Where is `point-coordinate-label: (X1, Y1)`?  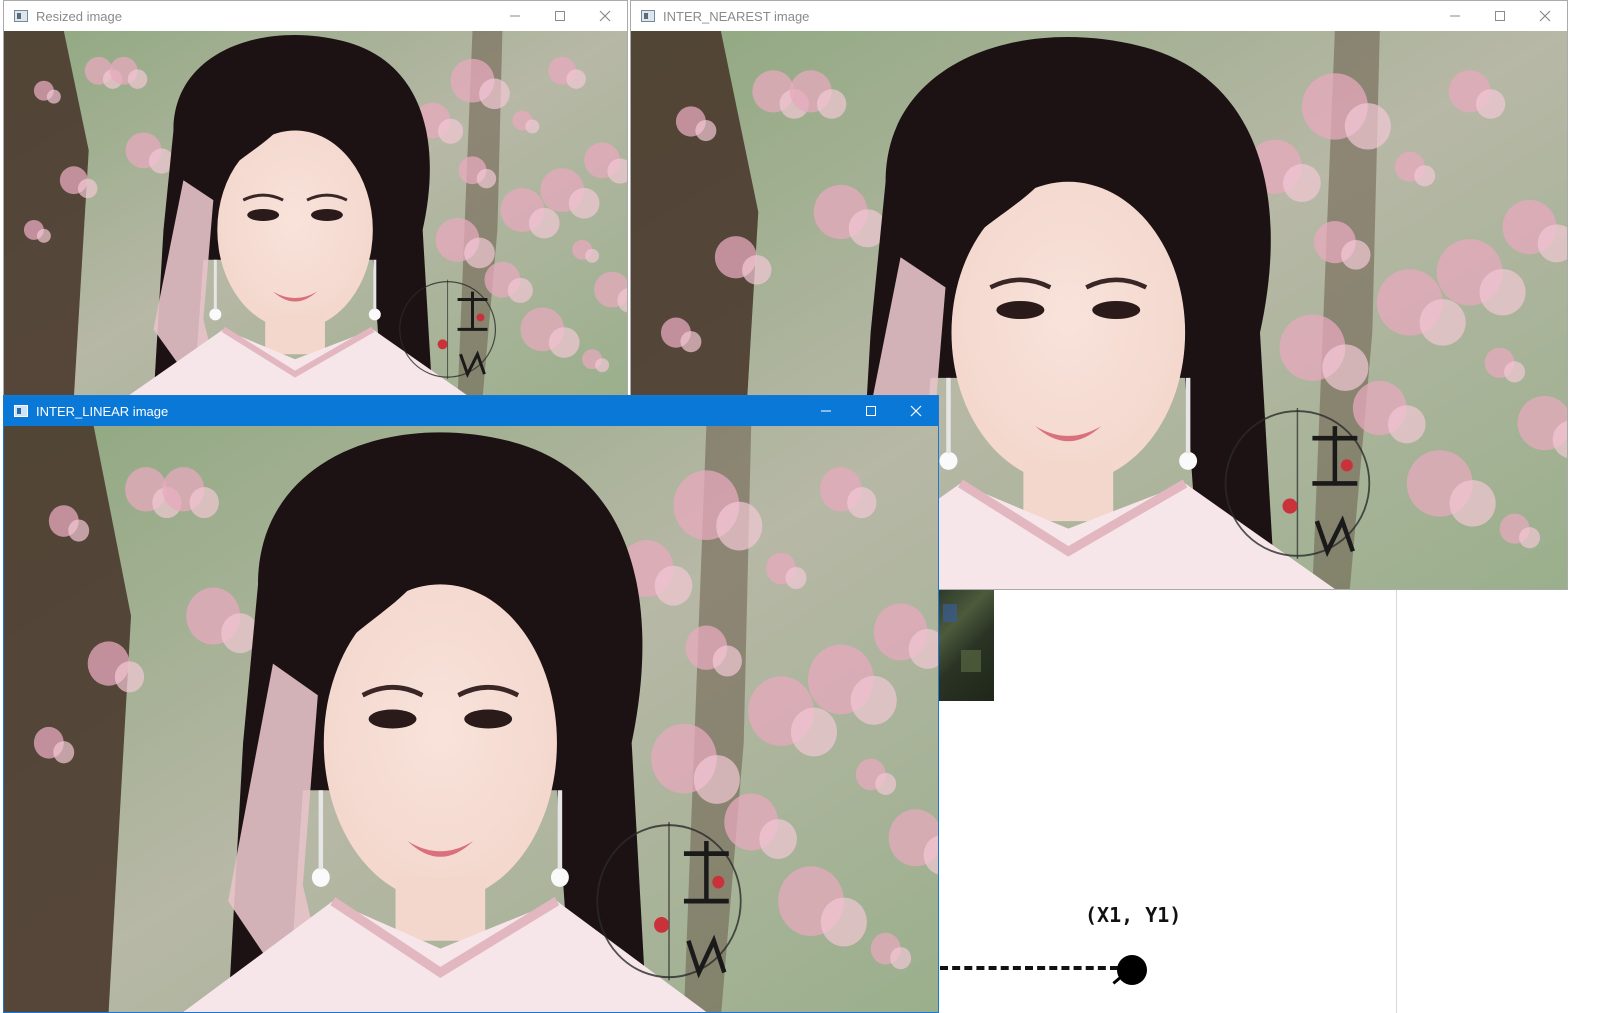
point-coordinate-label: (X1, Y1) is located at coordinates (1133, 915).